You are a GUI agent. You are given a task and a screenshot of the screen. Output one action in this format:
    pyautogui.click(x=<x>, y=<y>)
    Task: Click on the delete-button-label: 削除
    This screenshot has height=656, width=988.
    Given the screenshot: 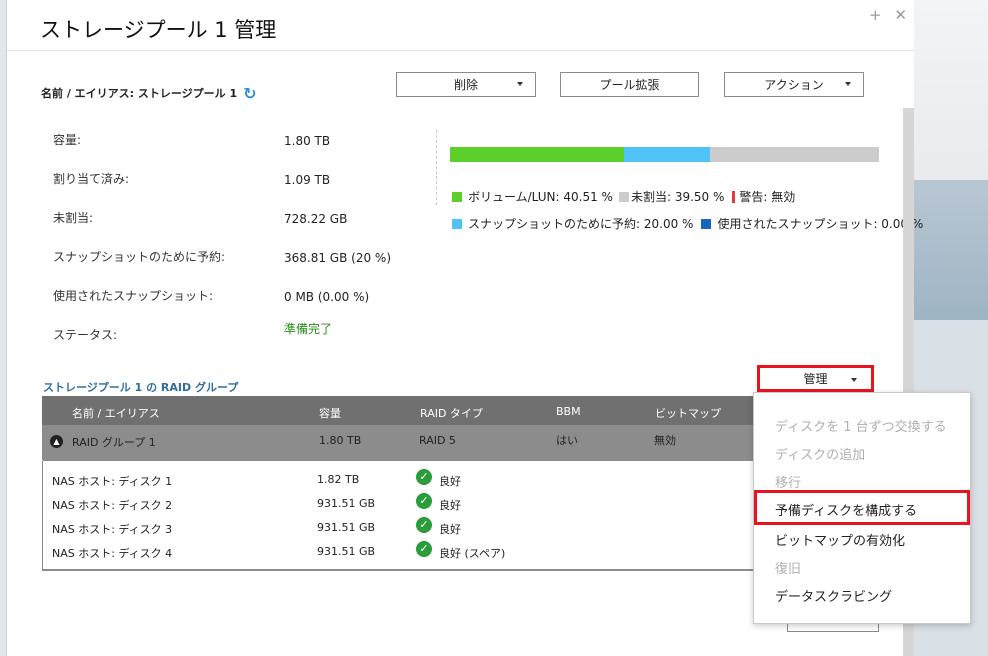 What is the action you would take?
    pyautogui.click(x=465, y=85)
    